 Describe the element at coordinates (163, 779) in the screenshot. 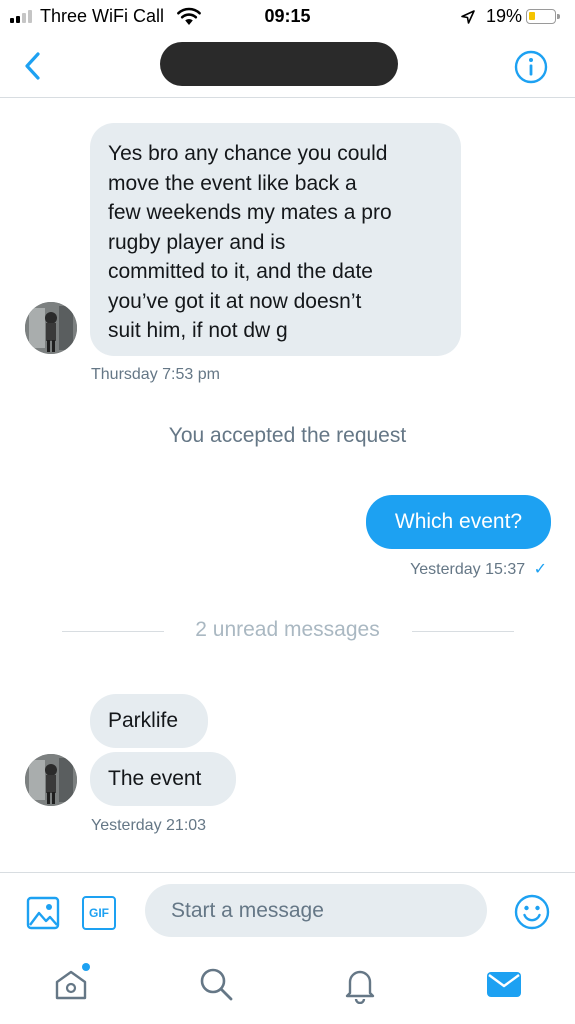

I see `incoming-message-bubble: The event` at that location.